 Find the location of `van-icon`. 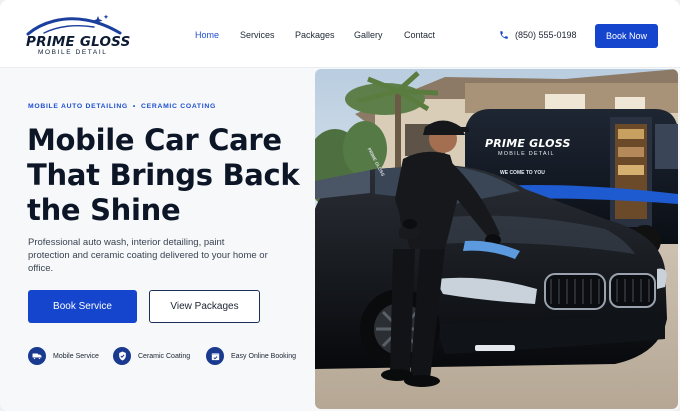

van-icon is located at coordinates (37, 356).